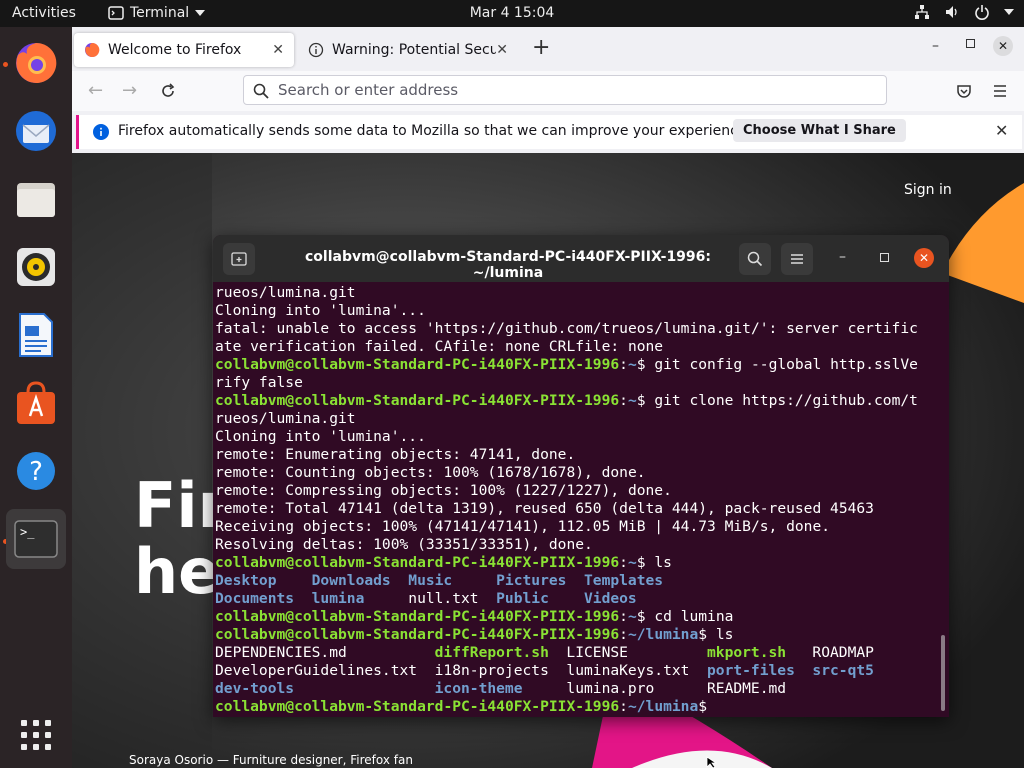 This screenshot has height=768, width=1024. I want to click on pocket-icon, so click(964, 91).